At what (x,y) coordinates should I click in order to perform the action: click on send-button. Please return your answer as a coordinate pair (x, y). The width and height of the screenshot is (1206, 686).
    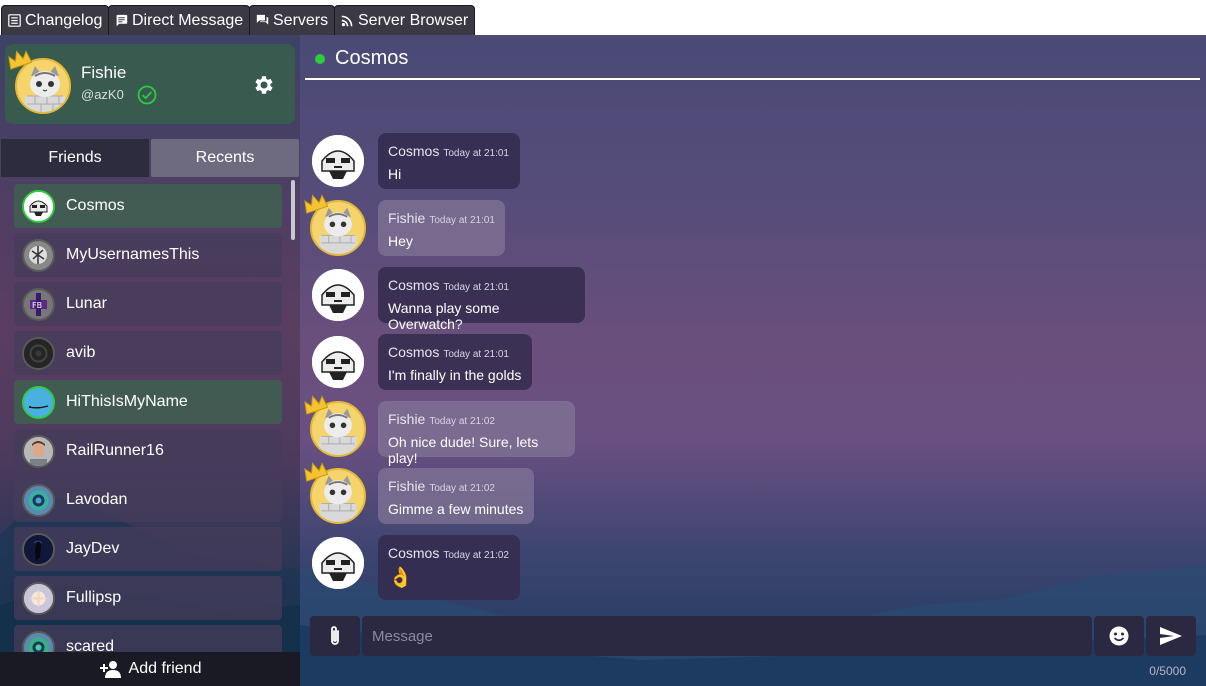
    Looking at the image, I should click on (1171, 636).